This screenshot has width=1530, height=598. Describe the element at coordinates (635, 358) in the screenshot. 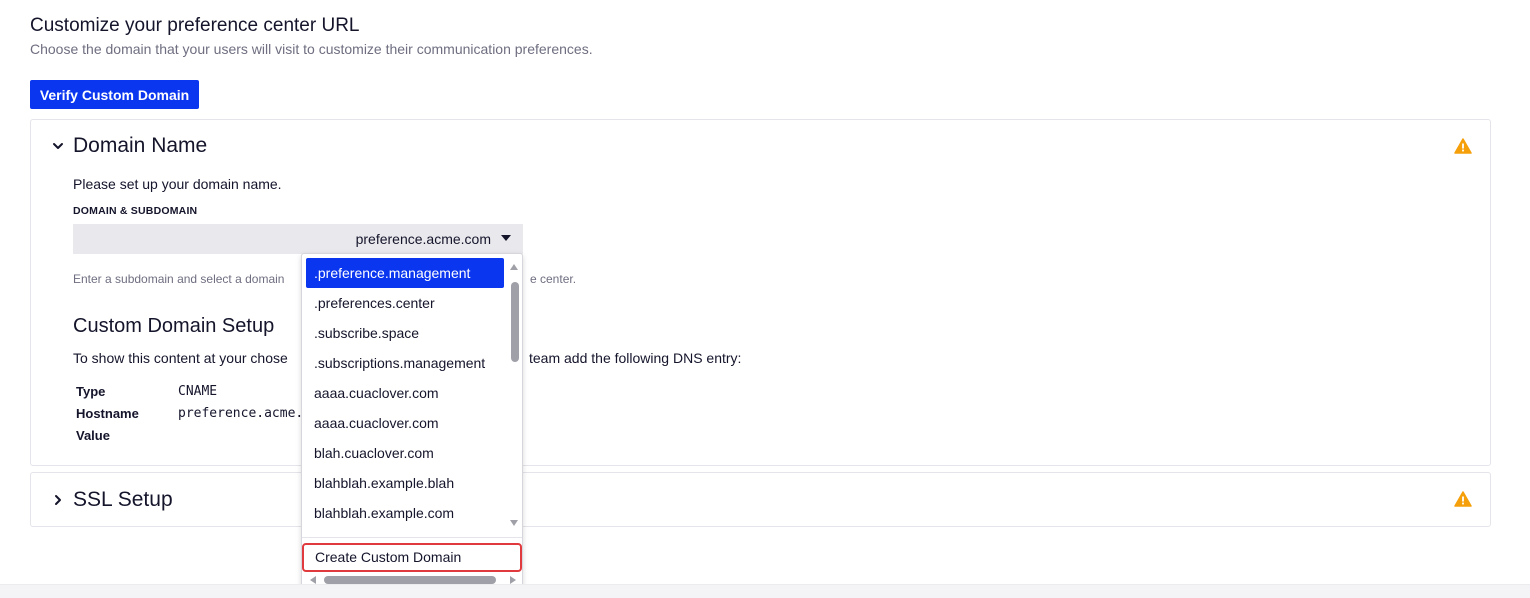

I see `custom-domain-setup-description-tail: team add the following DNS entry:` at that location.